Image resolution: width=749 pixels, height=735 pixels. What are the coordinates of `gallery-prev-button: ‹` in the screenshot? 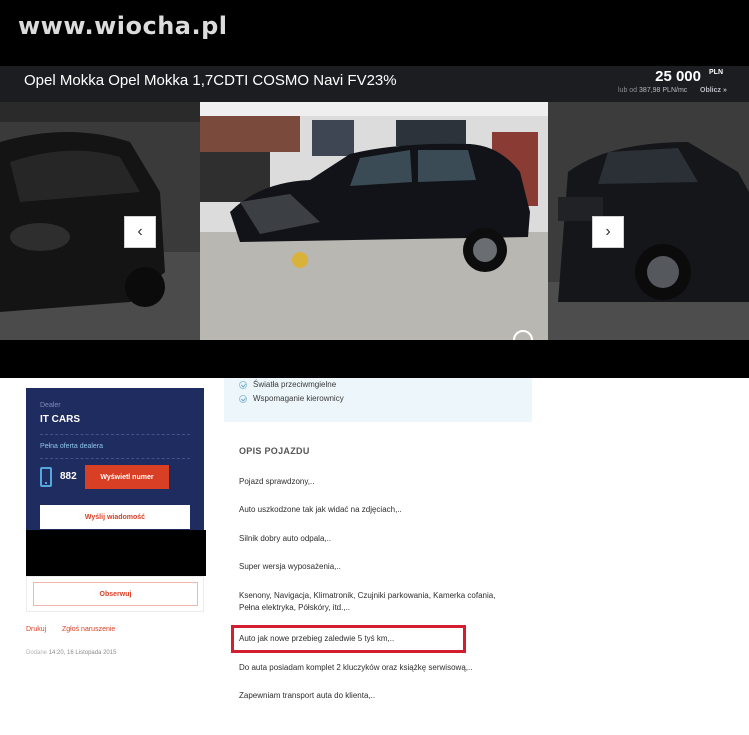 It's located at (140, 232).